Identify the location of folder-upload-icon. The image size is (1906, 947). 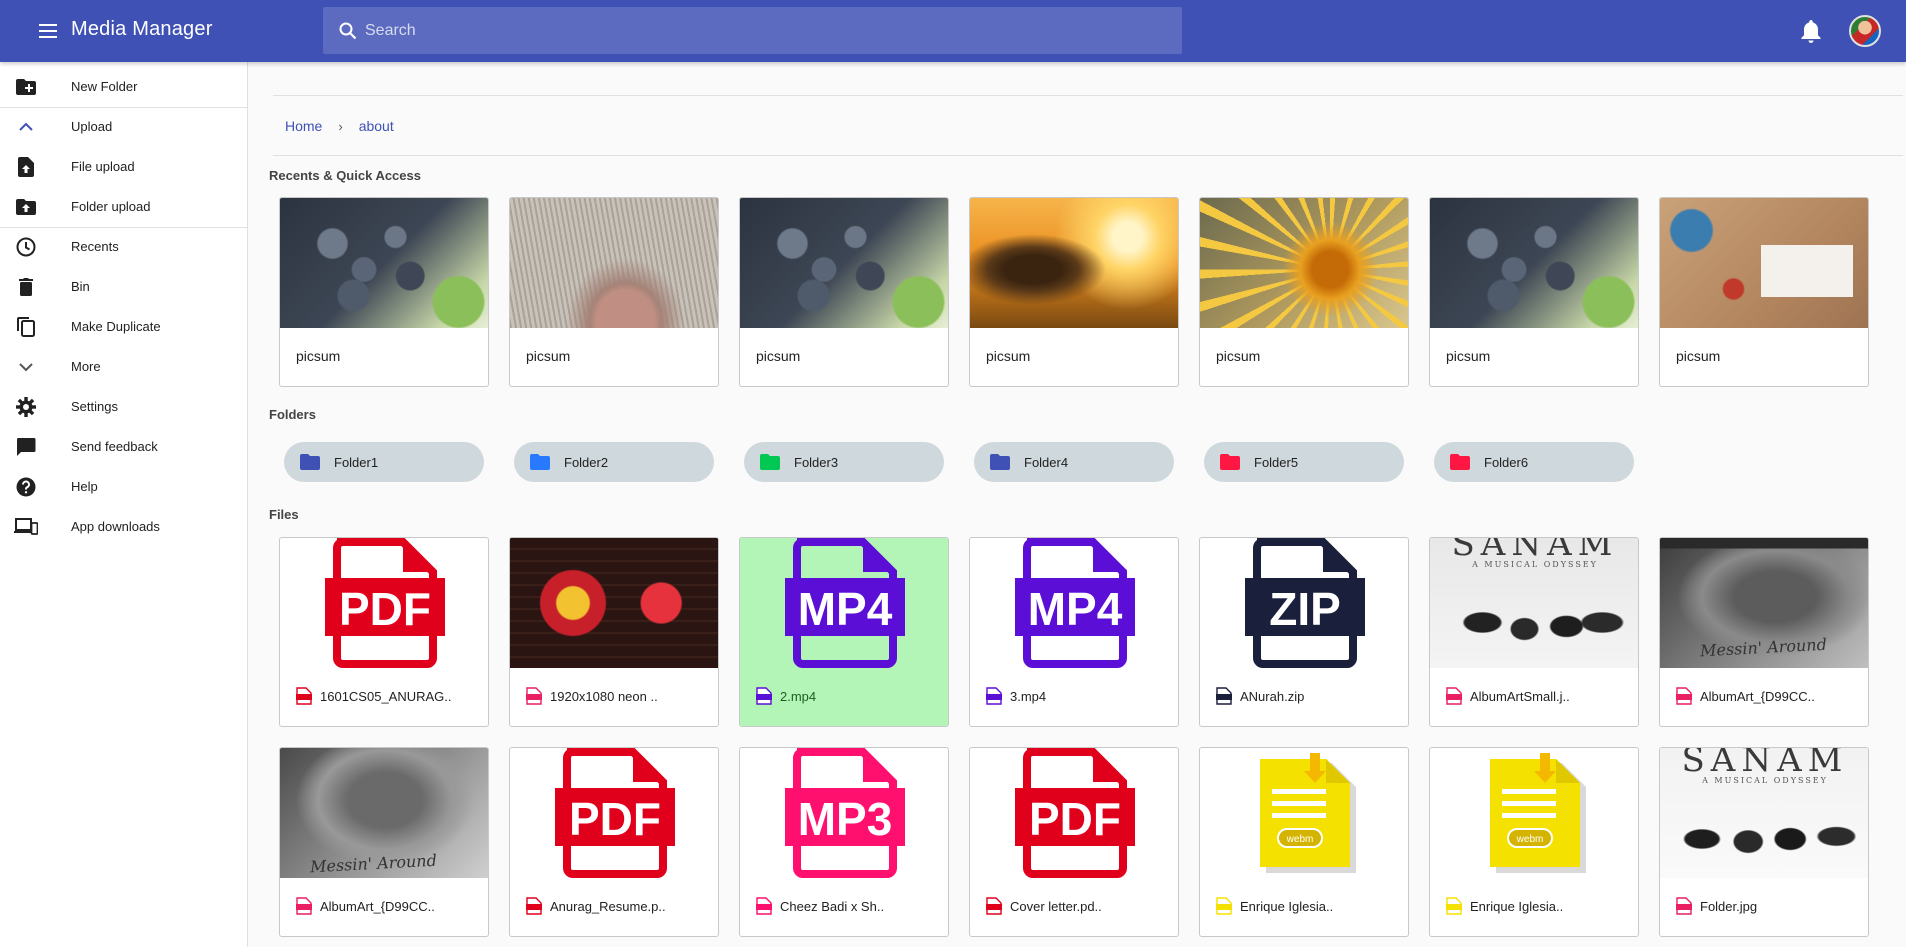
(26, 207).